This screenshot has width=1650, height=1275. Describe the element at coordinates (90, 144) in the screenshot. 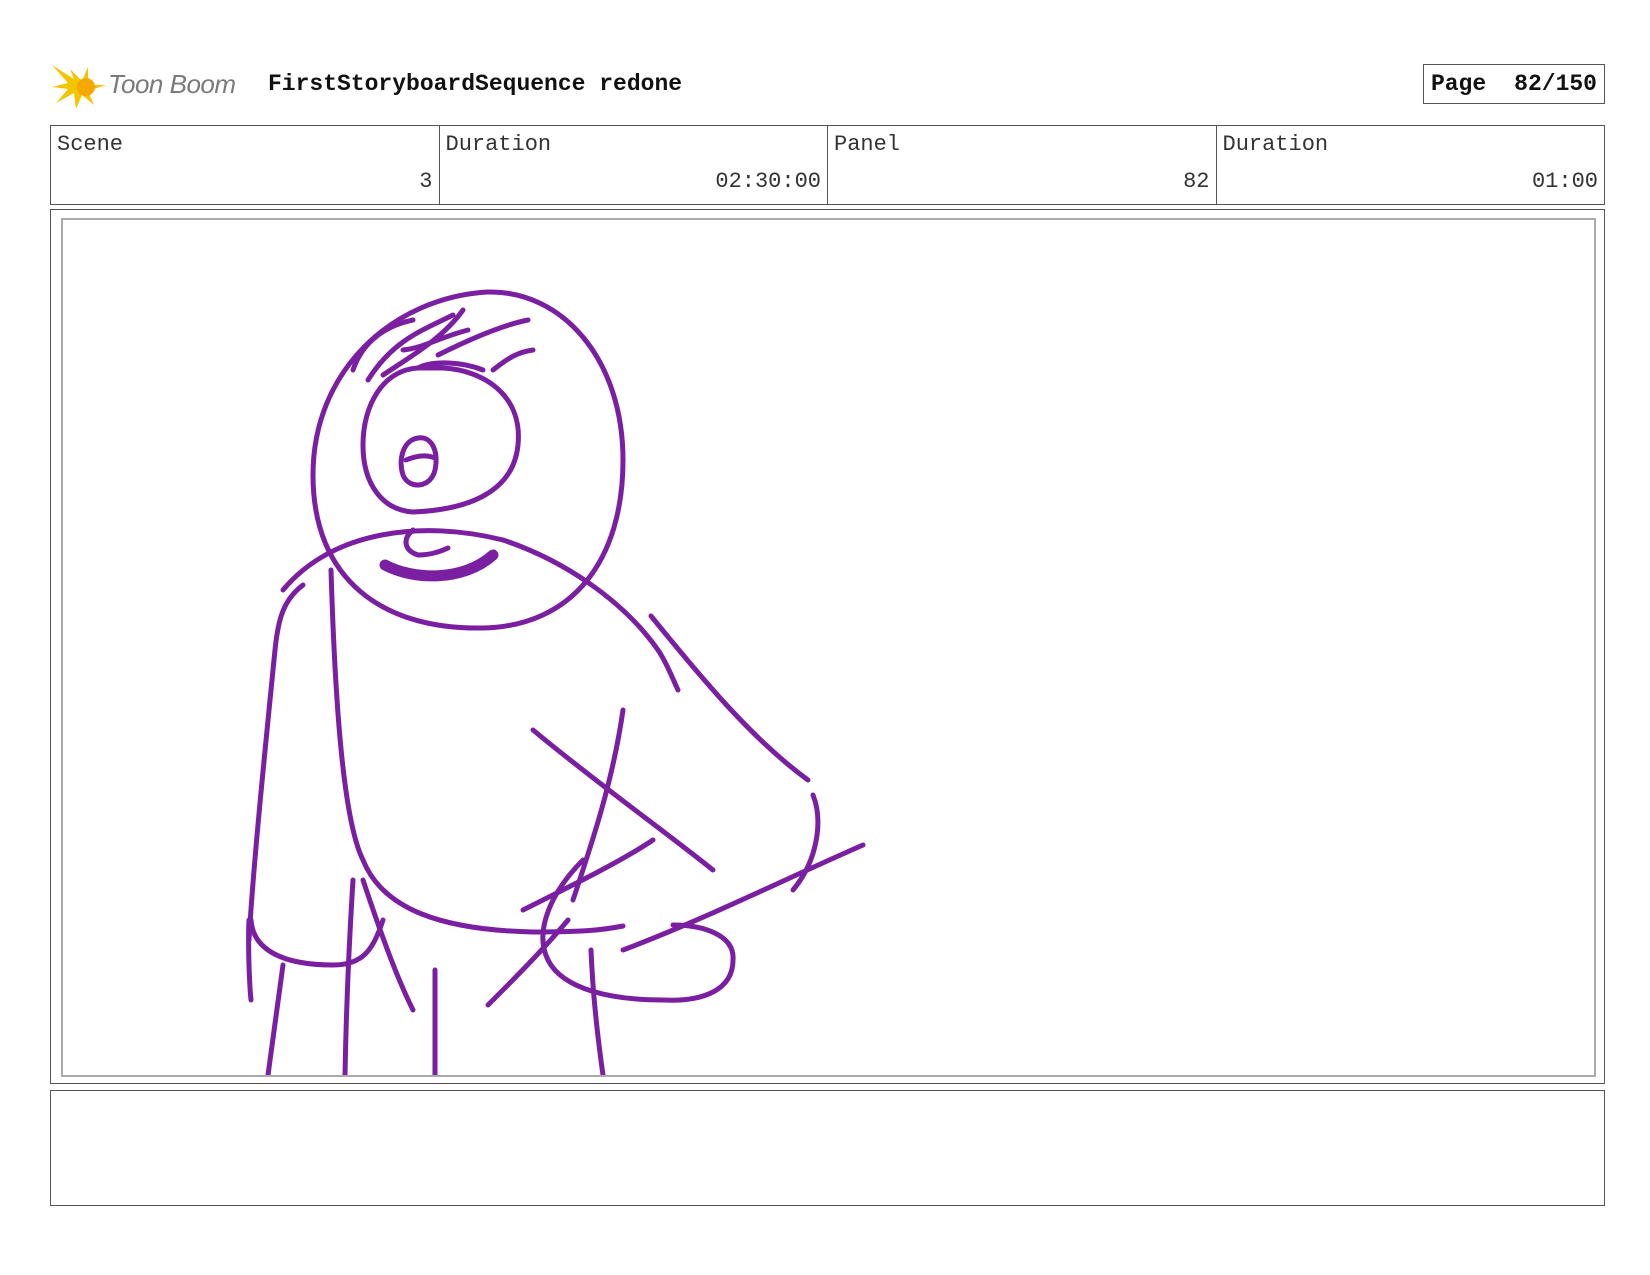

I see `scene-label: Scene` at that location.